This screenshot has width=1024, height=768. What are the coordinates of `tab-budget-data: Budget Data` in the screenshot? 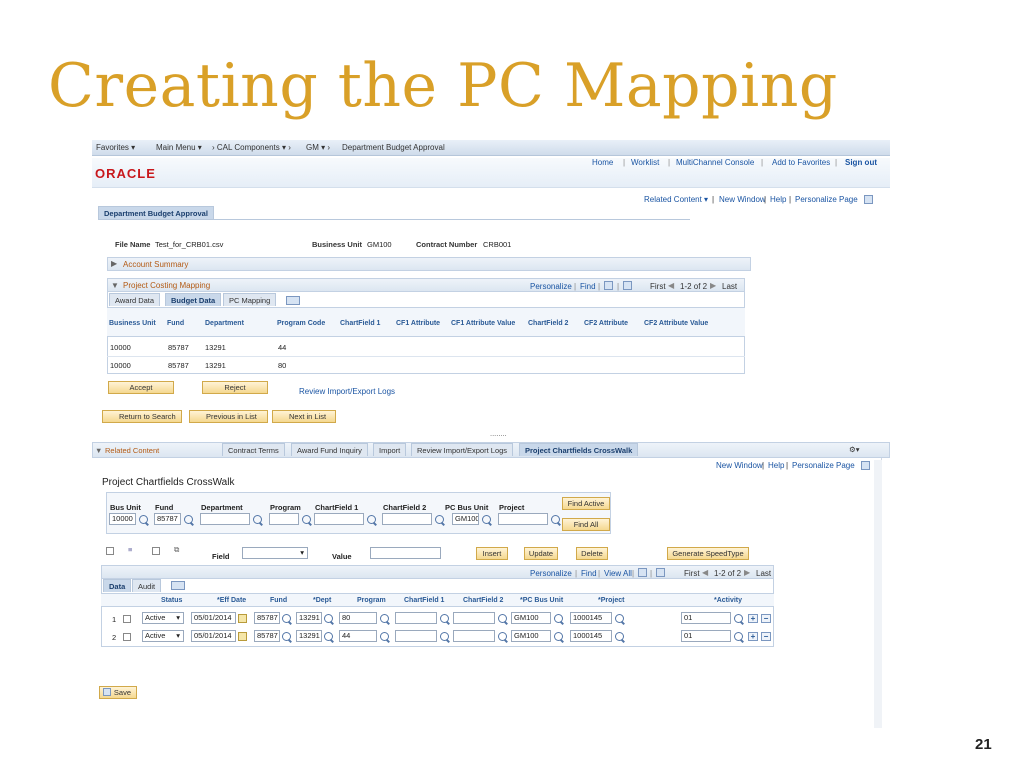 It's located at (193, 299).